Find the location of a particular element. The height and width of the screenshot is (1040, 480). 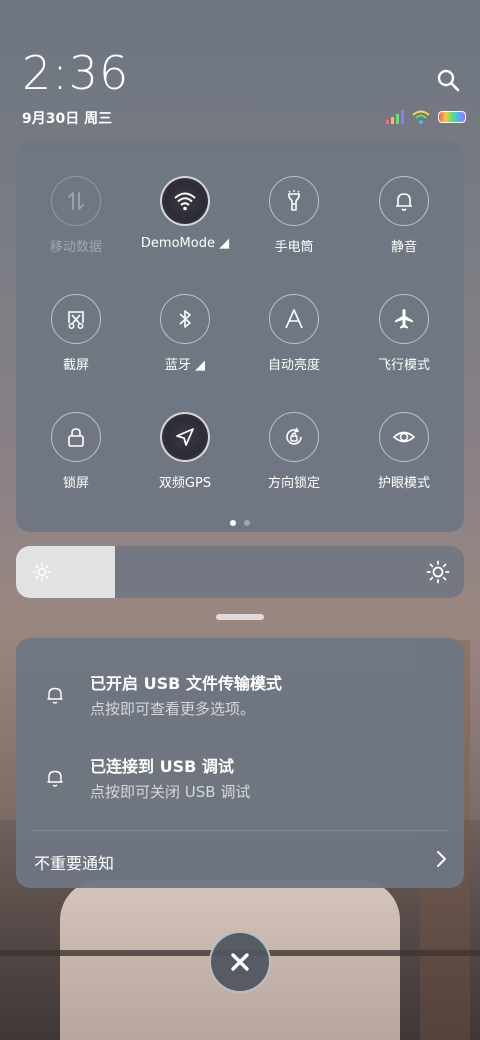

tile-flashlight: 手电筒 is located at coordinates (294, 215).